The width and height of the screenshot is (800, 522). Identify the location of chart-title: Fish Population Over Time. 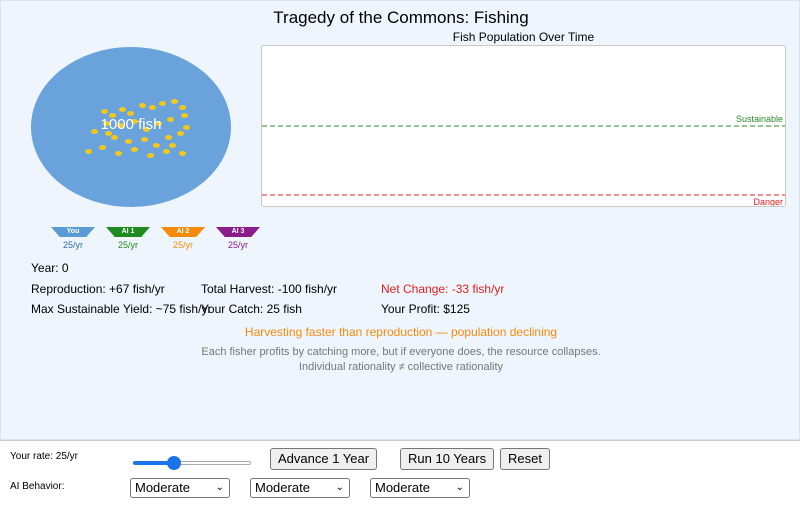
(523, 37).